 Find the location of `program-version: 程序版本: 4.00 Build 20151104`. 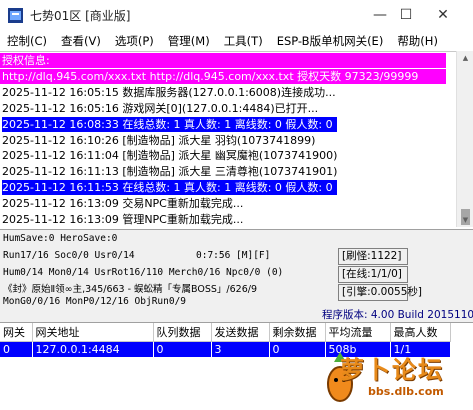

program-version: 程序版本: 4.00 Build 20151104 is located at coordinates (397, 315).